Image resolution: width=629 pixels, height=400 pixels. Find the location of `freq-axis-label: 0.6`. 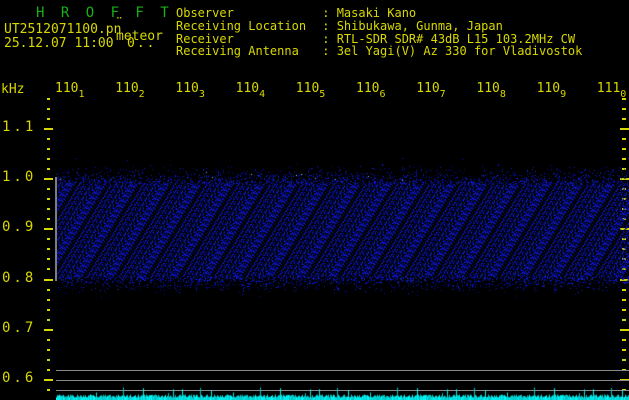

freq-axis-label: 0.6 is located at coordinates (19, 378).